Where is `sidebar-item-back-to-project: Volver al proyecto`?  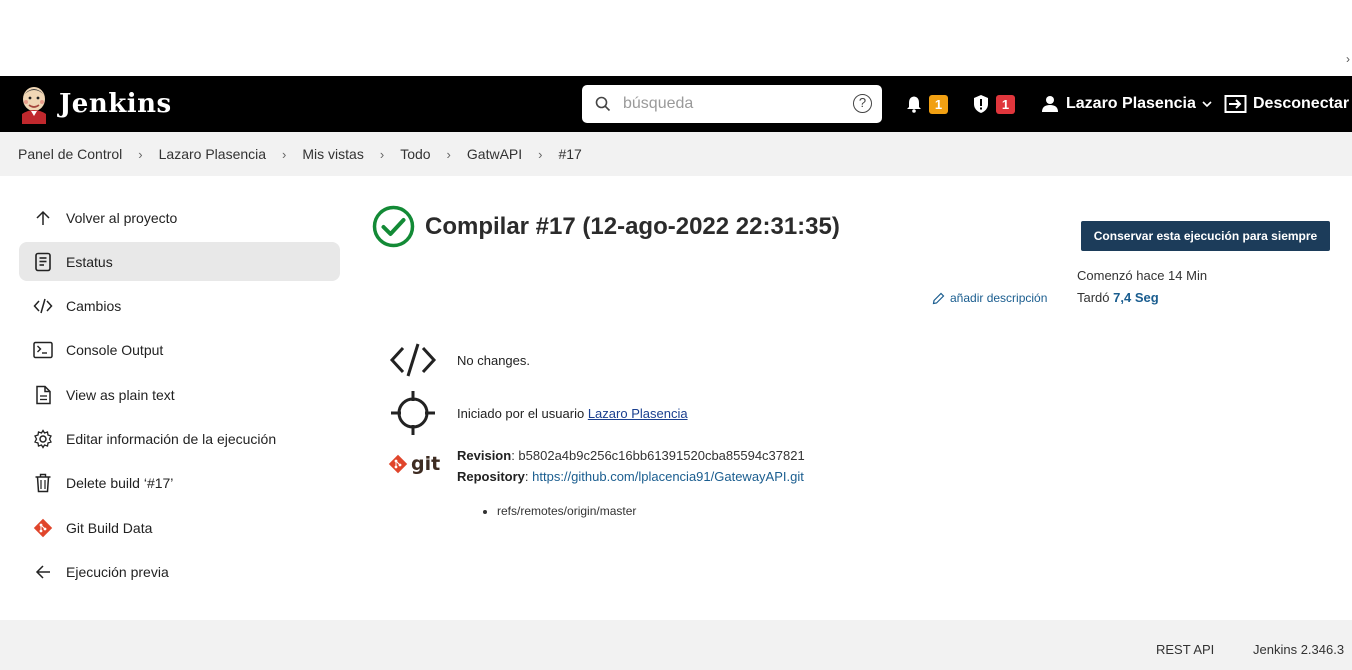
sidebar-item-back-to-project: Volver al proyecto is located at coordinates (179, 217).